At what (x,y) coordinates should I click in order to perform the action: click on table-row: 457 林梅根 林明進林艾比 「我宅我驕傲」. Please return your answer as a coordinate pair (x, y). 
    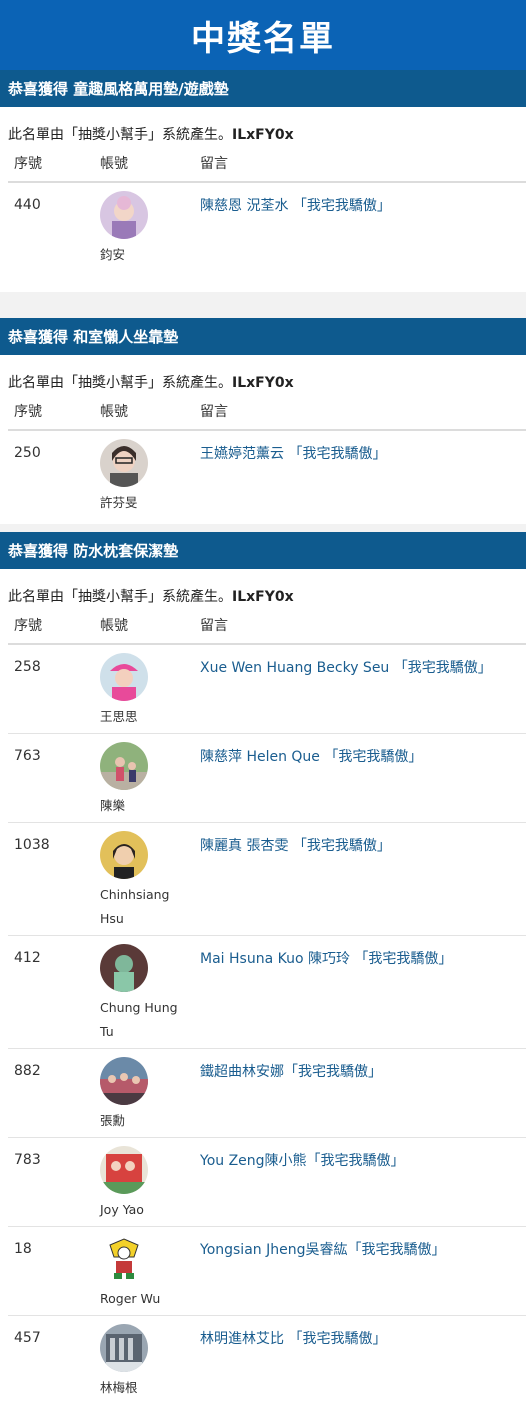
    Looking at the image, I should click on (267, 1356).